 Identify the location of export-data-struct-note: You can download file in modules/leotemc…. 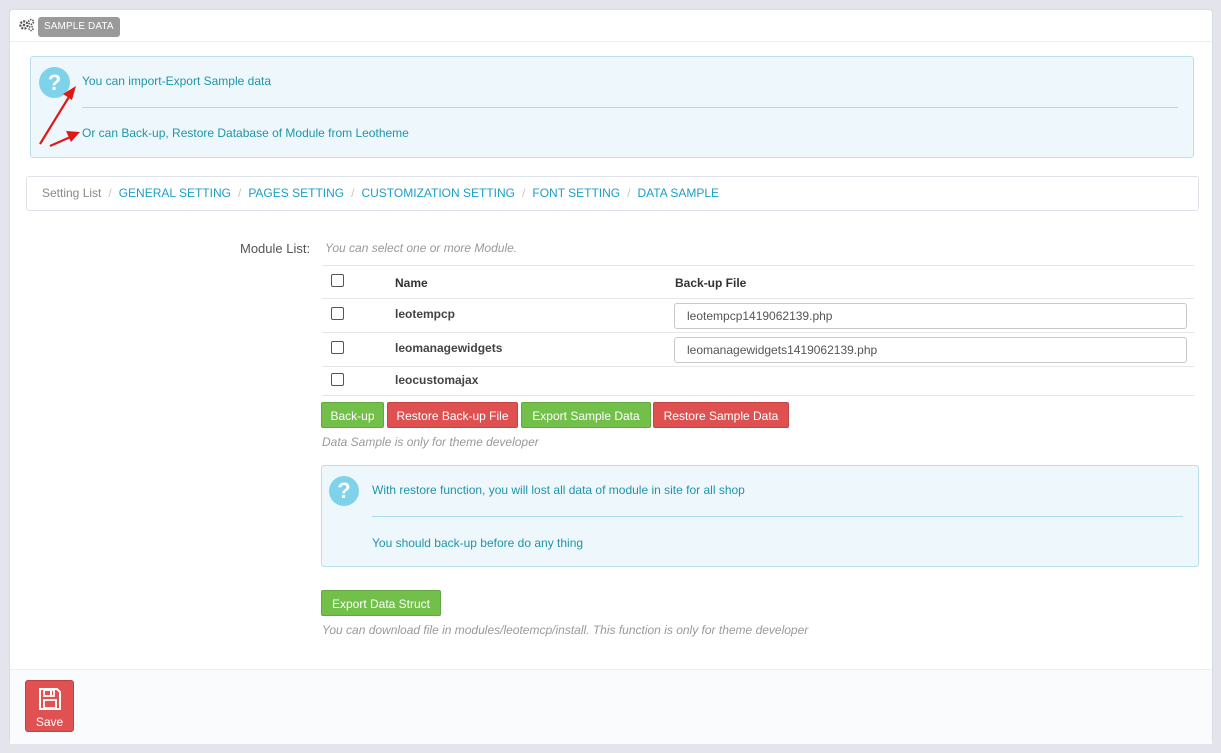
(565, 630).